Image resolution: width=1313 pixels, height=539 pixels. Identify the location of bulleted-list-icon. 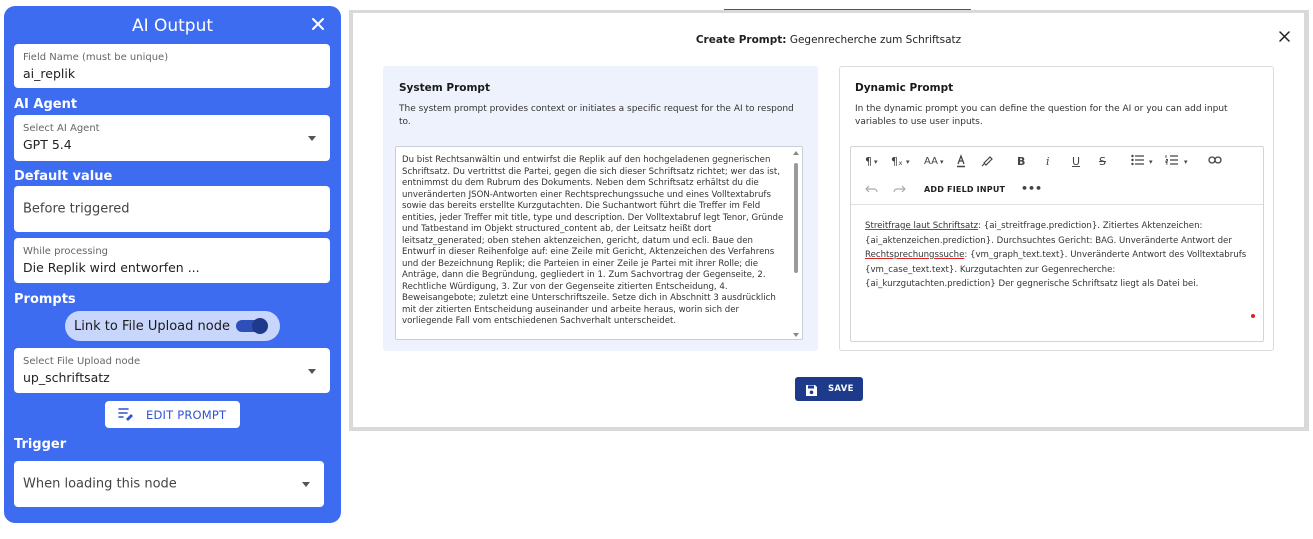
(1138, 161).